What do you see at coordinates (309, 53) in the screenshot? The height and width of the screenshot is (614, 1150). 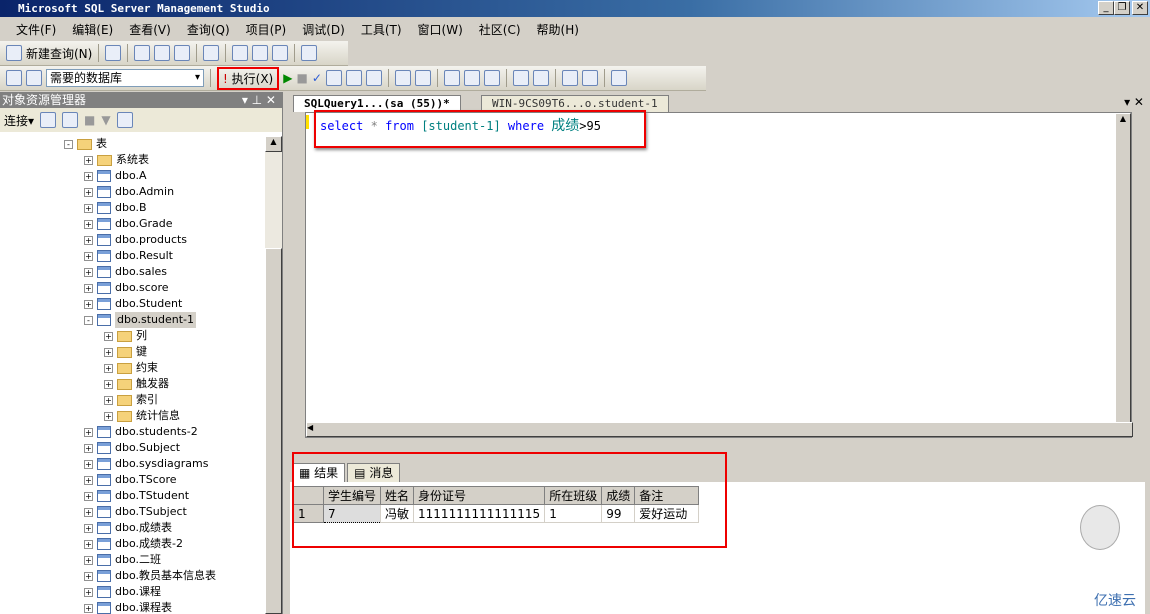 I see `activity-monitor-icon` at bounding box center [309, 53].